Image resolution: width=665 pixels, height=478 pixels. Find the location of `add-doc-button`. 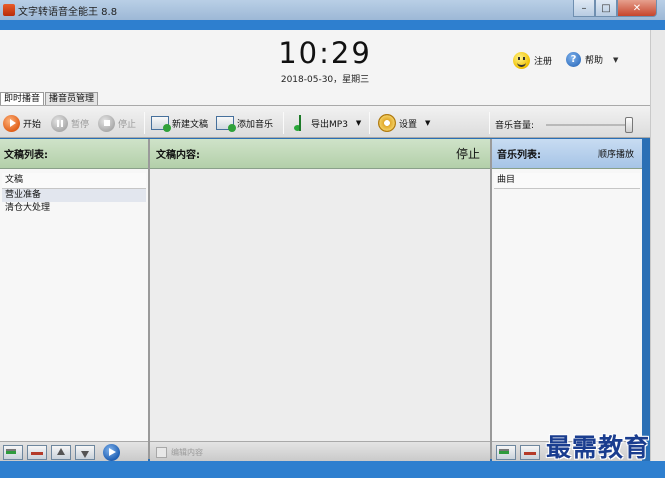

add-doc-button is located at coordinates (13, 452).